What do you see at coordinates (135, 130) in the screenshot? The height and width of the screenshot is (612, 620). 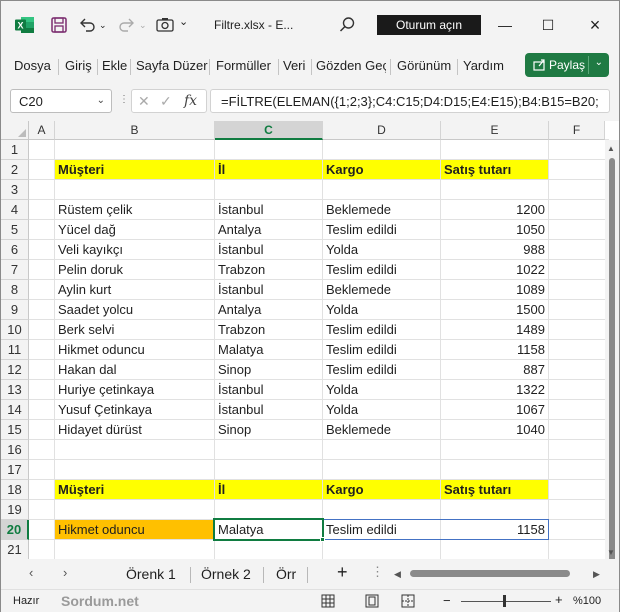 I see `column-header-b: B` at bounding box center [135, 130].